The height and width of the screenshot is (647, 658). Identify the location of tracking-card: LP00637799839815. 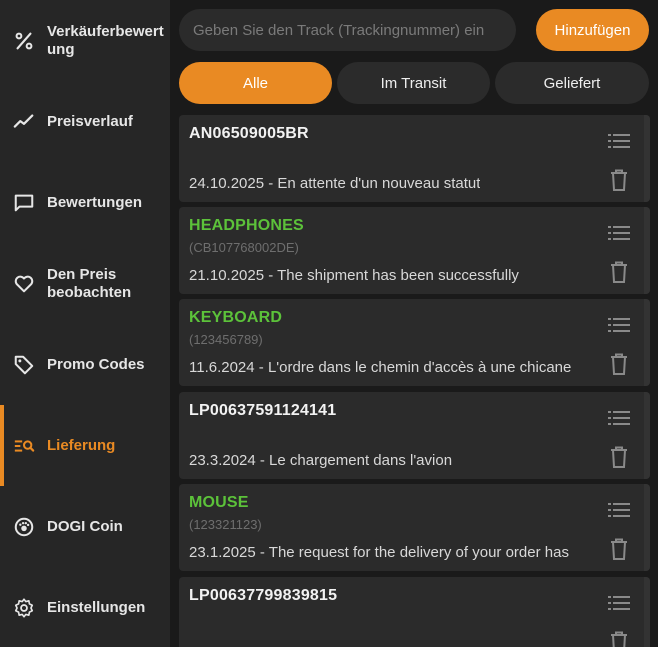
(414, 612).